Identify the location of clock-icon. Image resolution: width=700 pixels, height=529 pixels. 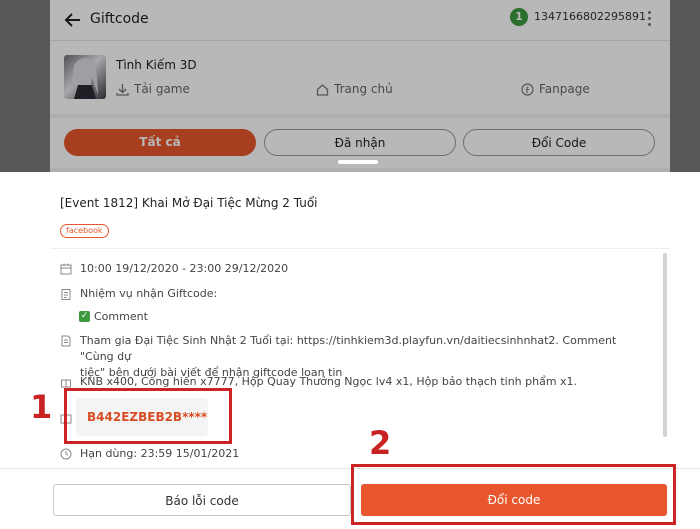
(66, 454).